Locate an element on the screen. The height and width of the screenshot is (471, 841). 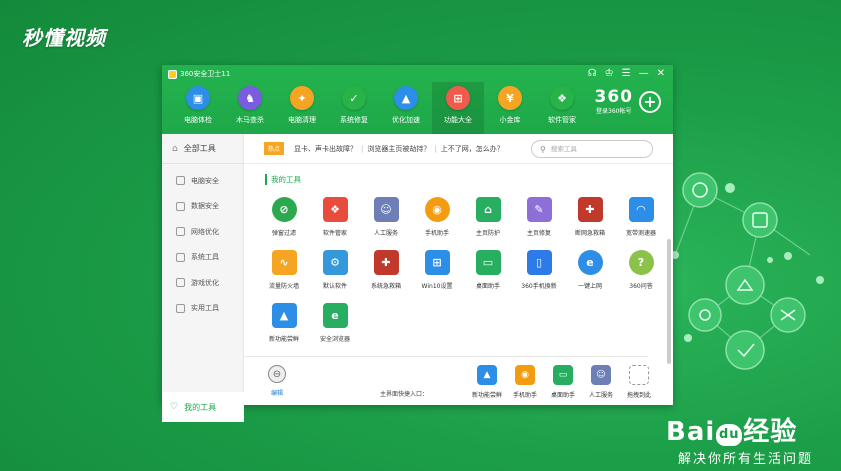
crown-icon: ♔ is located at coordinates (609, 73).